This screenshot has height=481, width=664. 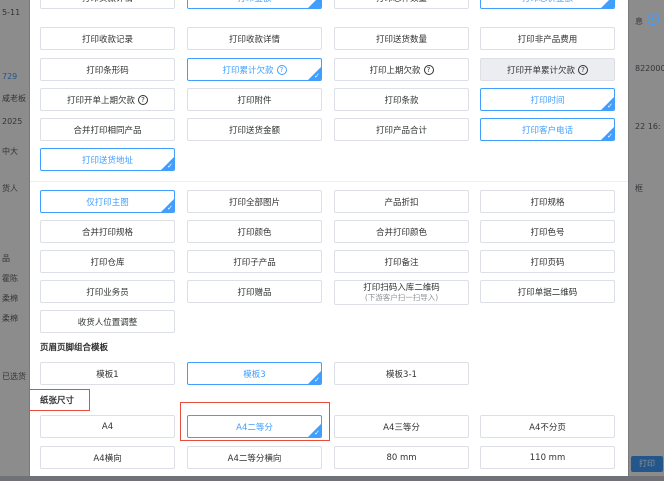 I want to click on option-button: 打印总价金额, so click(x=547, y=4).